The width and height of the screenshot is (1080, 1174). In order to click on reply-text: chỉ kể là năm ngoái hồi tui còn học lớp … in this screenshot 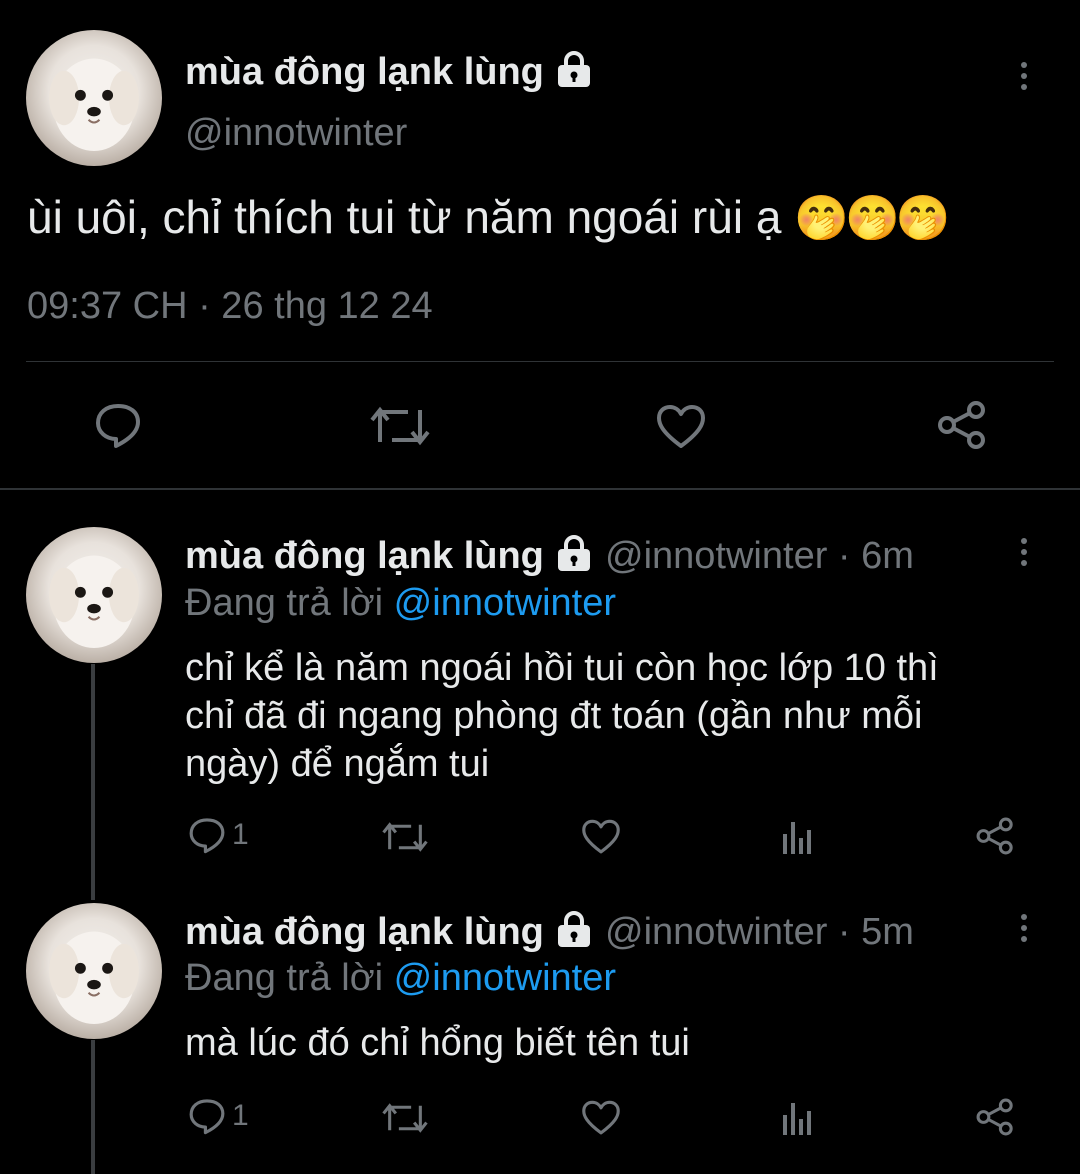, I will do `click(562, 716)`.